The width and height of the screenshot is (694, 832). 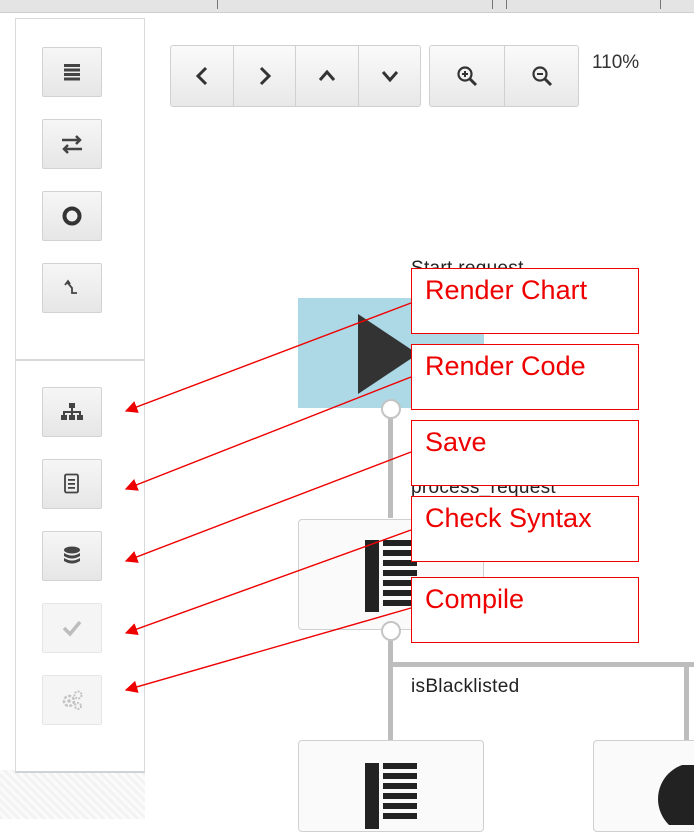 What do you see at coordinates (268, 433) in the screenshot?
I see `arrow-render-code` at bounding box center [268, 433].